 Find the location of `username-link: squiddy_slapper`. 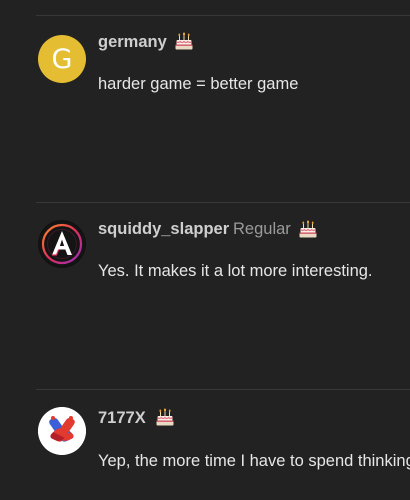

username-link: squiddy_slapper is located at coordinates (163, 229).